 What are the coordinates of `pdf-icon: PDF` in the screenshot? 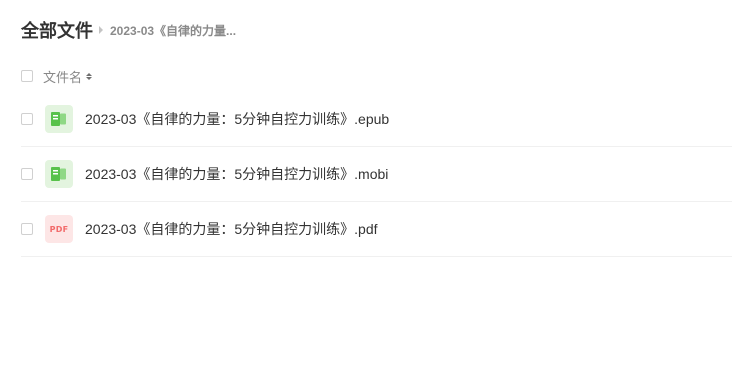 It's located at (59, 229).